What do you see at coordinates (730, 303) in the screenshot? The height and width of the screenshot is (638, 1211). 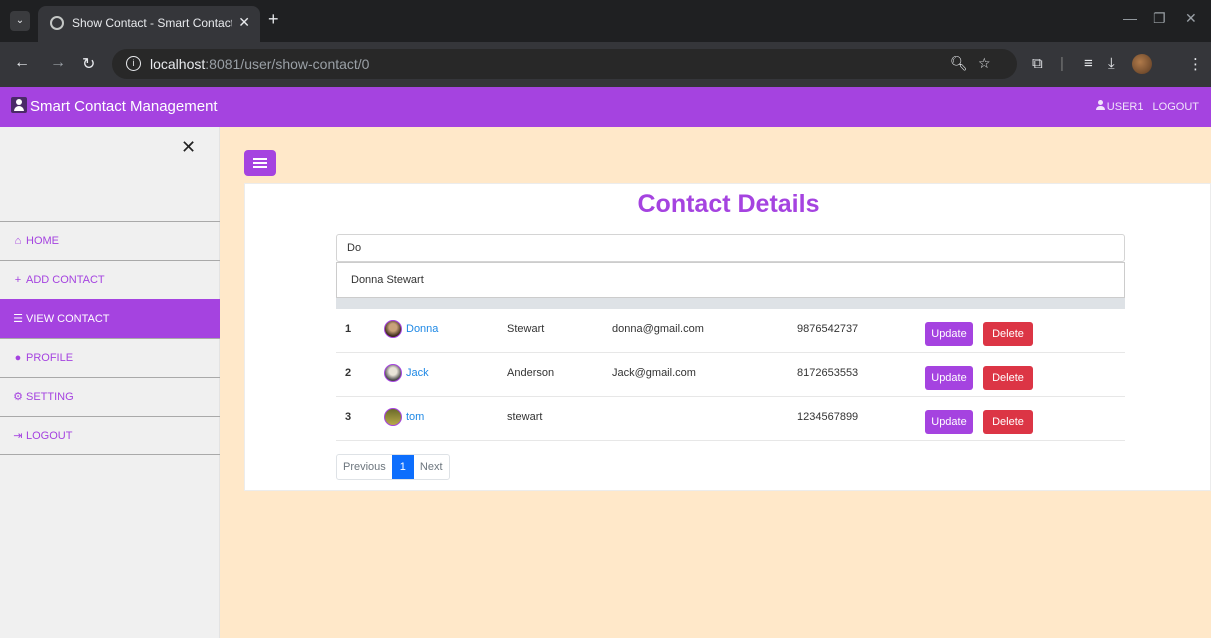 I see `table-header` at bounding box center [730, 303].